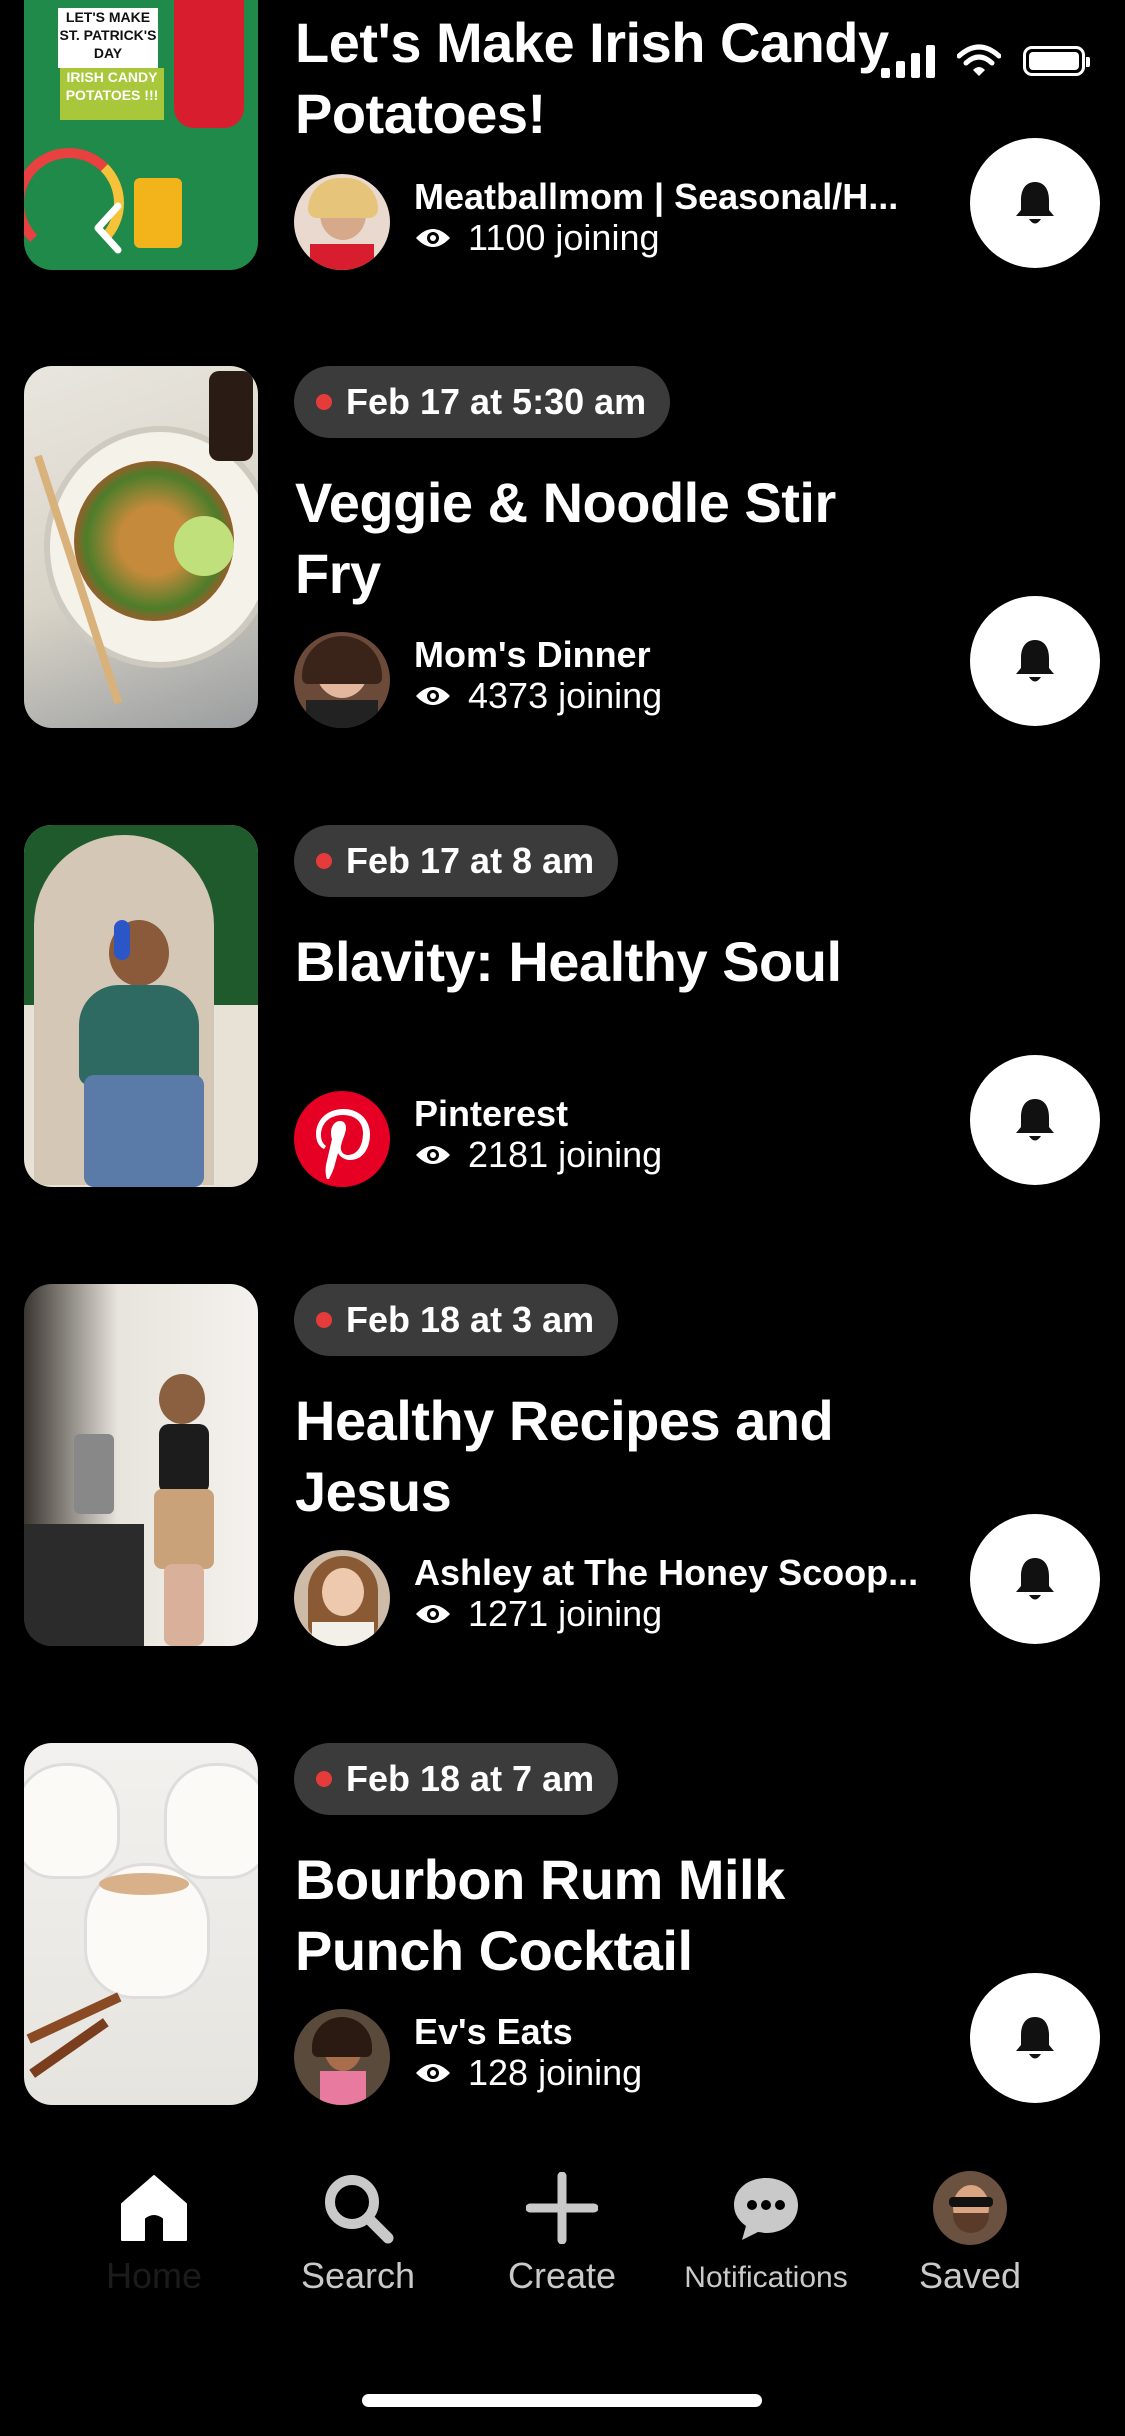 The height and width of the screenshot is (2436, 1125). Describe the element at coordinates (122, 940) in the screenshot. I see `headphones` at that location.